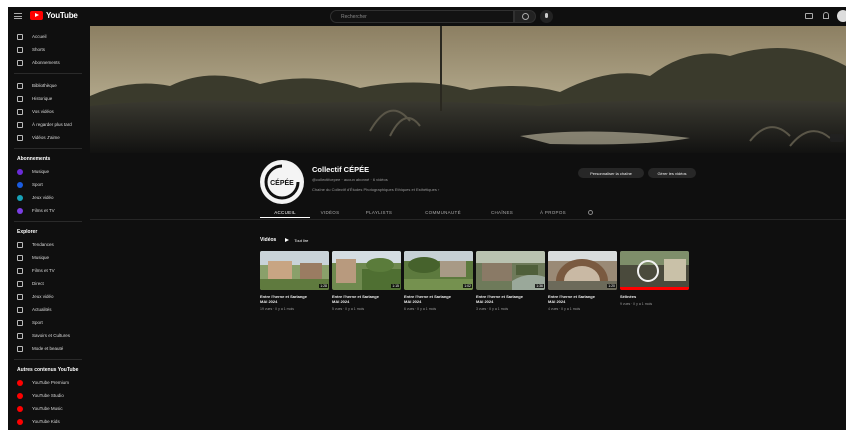  Describe the element at coordinates (34, 159) in the screenshot. I see `subscriptions-heading: Abonnements` at that location.